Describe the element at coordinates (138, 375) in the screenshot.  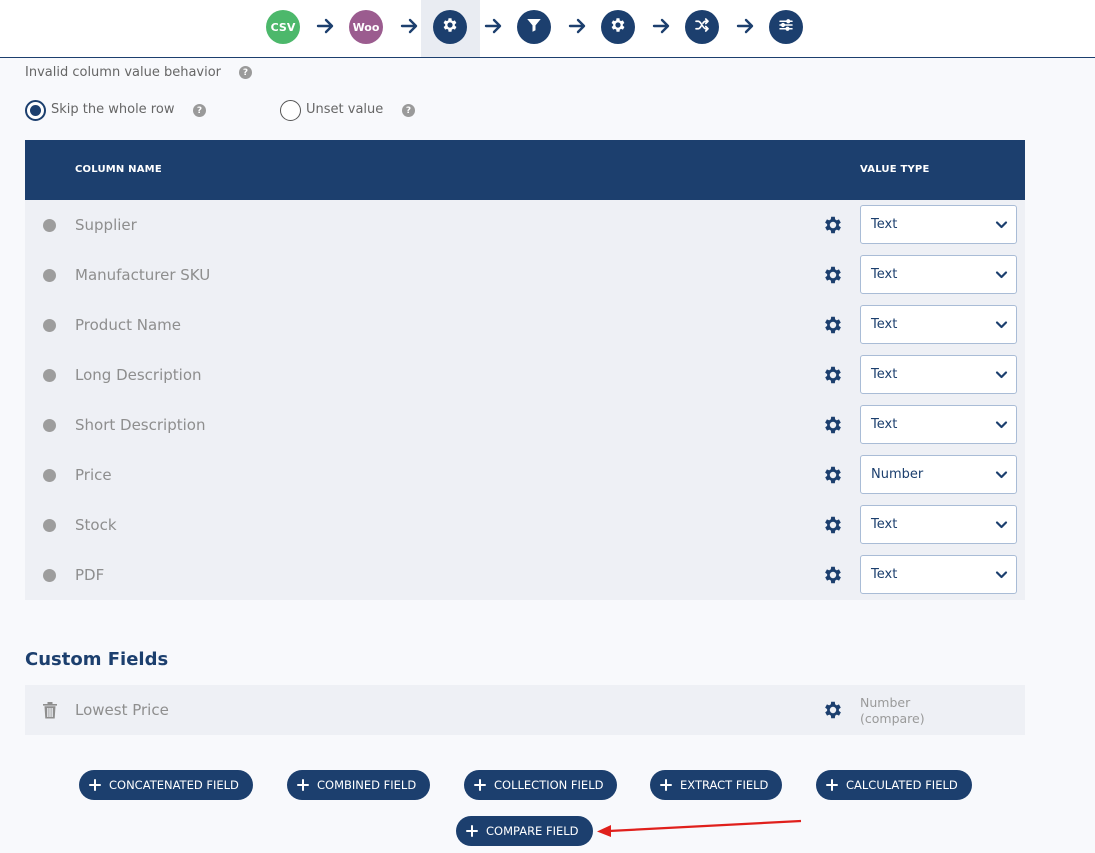
I see `column-name: Long Description` at that location.